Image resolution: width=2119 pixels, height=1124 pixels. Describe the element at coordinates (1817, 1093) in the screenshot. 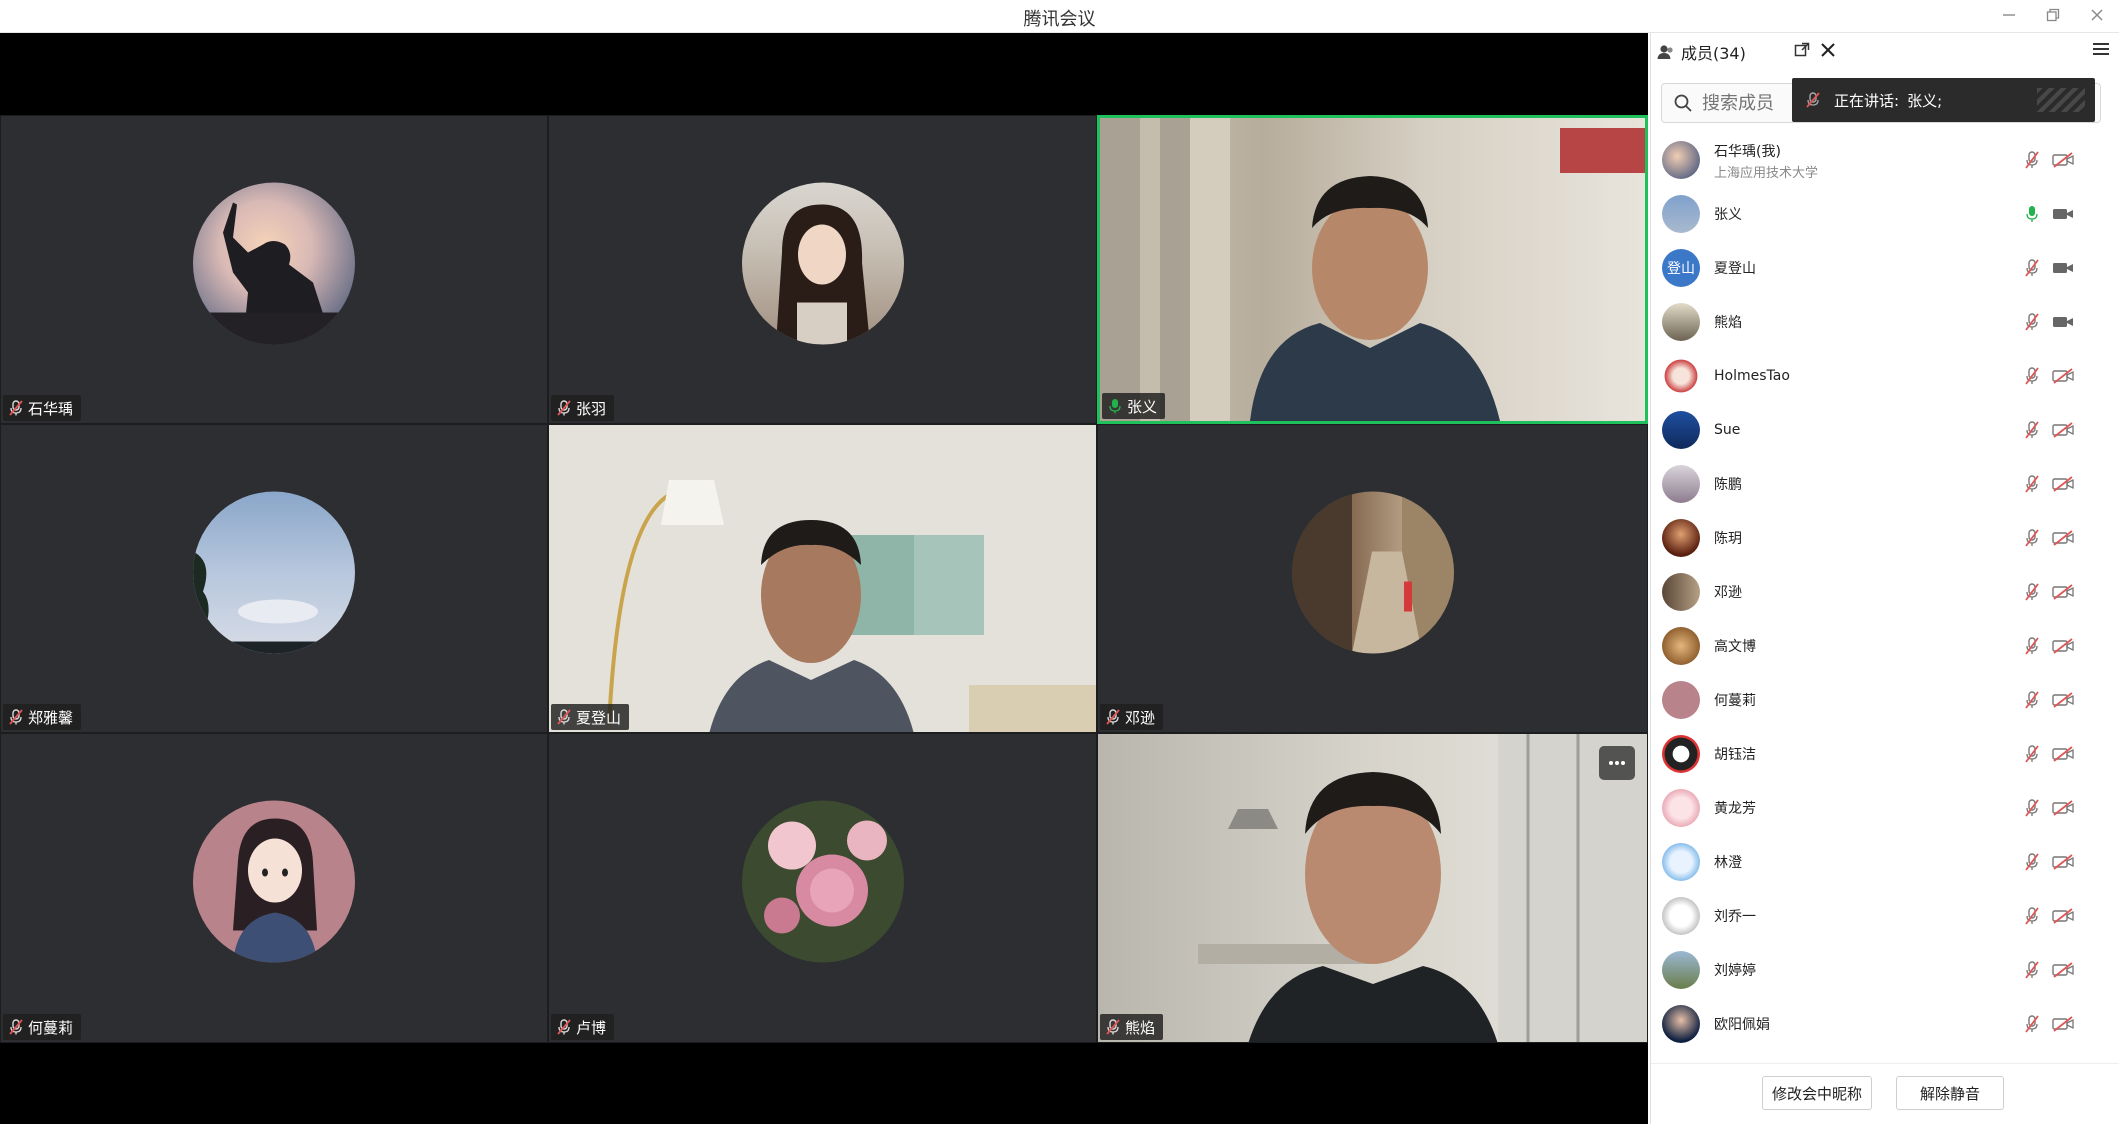

I see `rename-button: 修改会中昵称` at that location.